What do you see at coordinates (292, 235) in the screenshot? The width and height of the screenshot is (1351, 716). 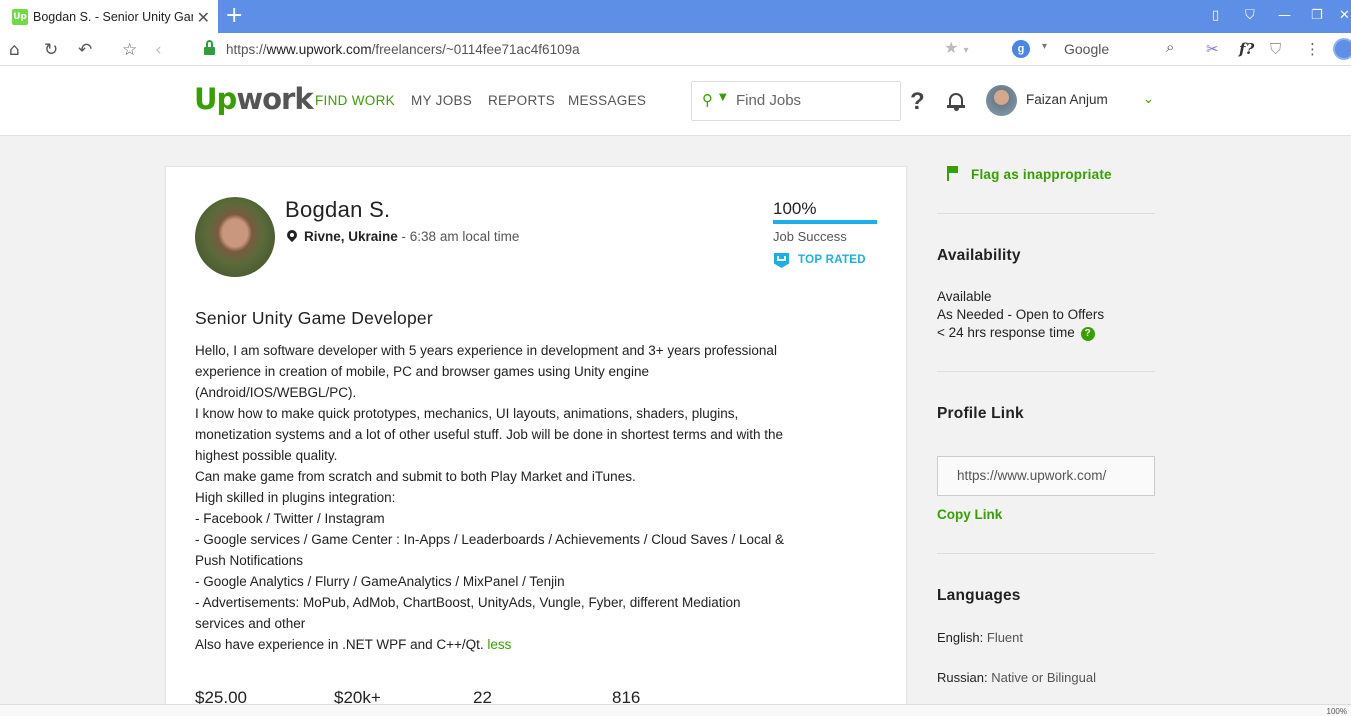 I see `location-pin-icon` at bounding box center [292, 235].